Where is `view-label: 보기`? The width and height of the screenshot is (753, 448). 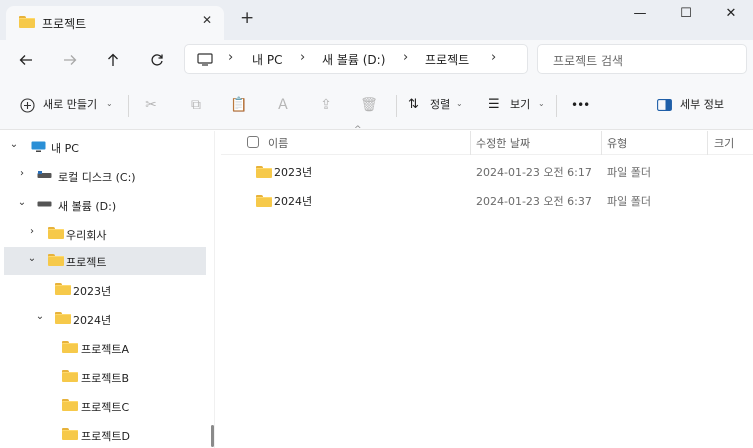
view-label: 보기 is located at coordinates (520, 104).